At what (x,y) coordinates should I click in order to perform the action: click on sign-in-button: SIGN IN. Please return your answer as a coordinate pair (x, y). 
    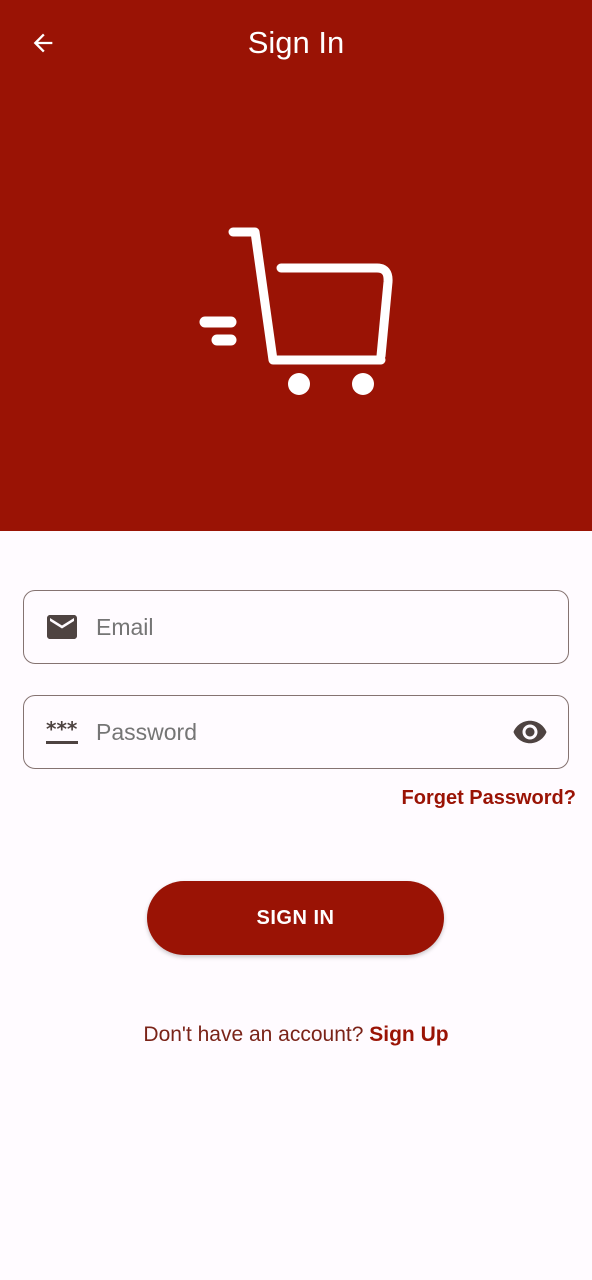
    Looking at the image, I should click on (295, 918).